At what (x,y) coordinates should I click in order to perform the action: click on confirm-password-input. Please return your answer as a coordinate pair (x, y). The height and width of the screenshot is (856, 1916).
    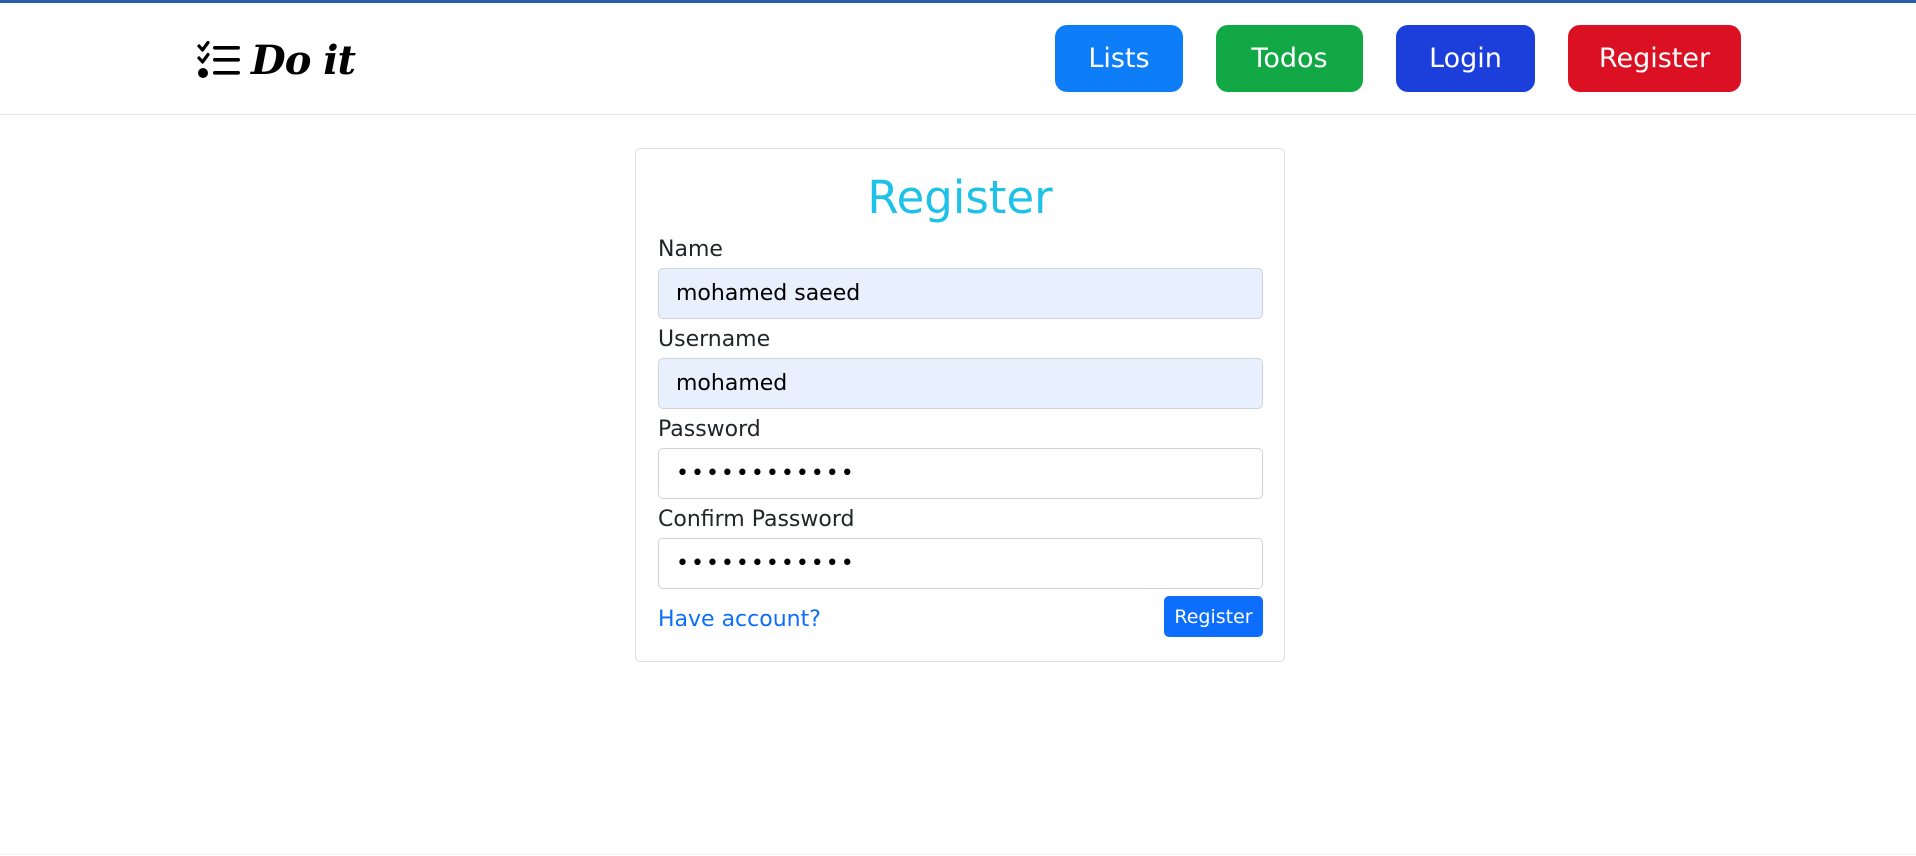
    Looking at the image, I should click on (960, 563).